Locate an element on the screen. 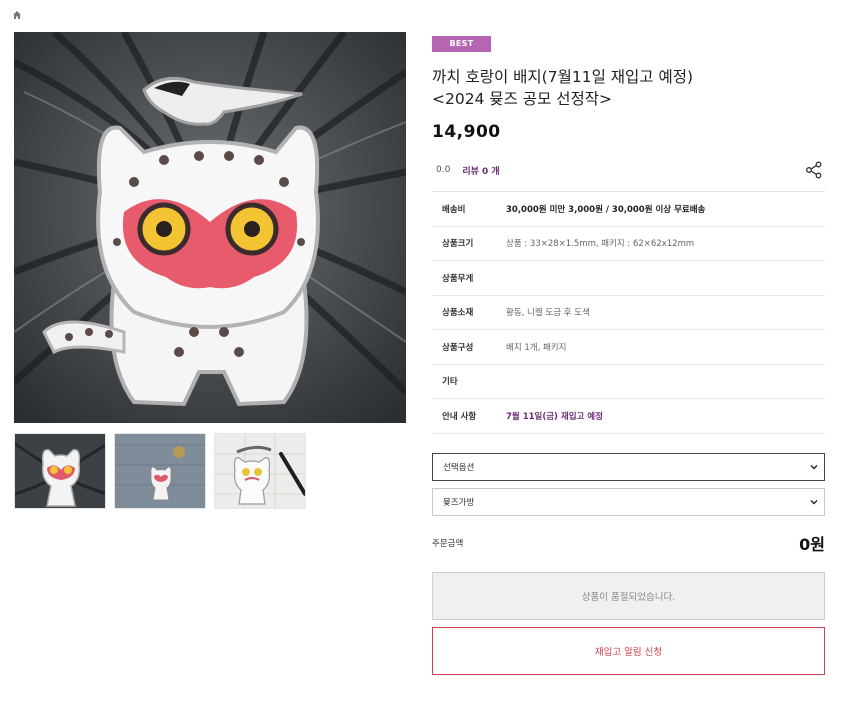 The height and width of the screenshot is (702, 854). spec-value: 7월 11일(금) 재입고 예정 is located at coordinates (554, 416).